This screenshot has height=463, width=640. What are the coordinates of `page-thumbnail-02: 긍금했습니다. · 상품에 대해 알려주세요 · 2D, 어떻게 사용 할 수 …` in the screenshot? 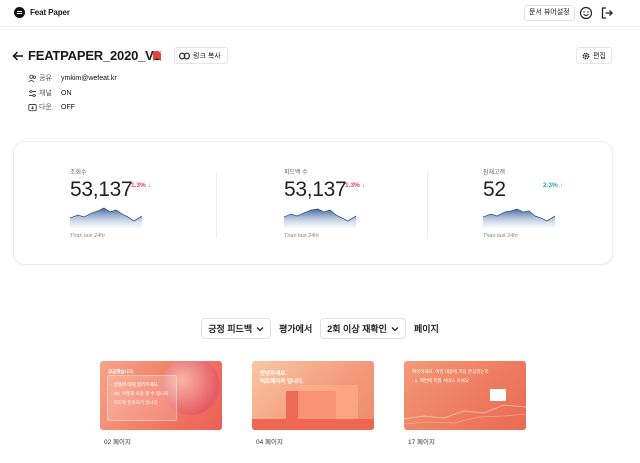 It's located at (161, 395).